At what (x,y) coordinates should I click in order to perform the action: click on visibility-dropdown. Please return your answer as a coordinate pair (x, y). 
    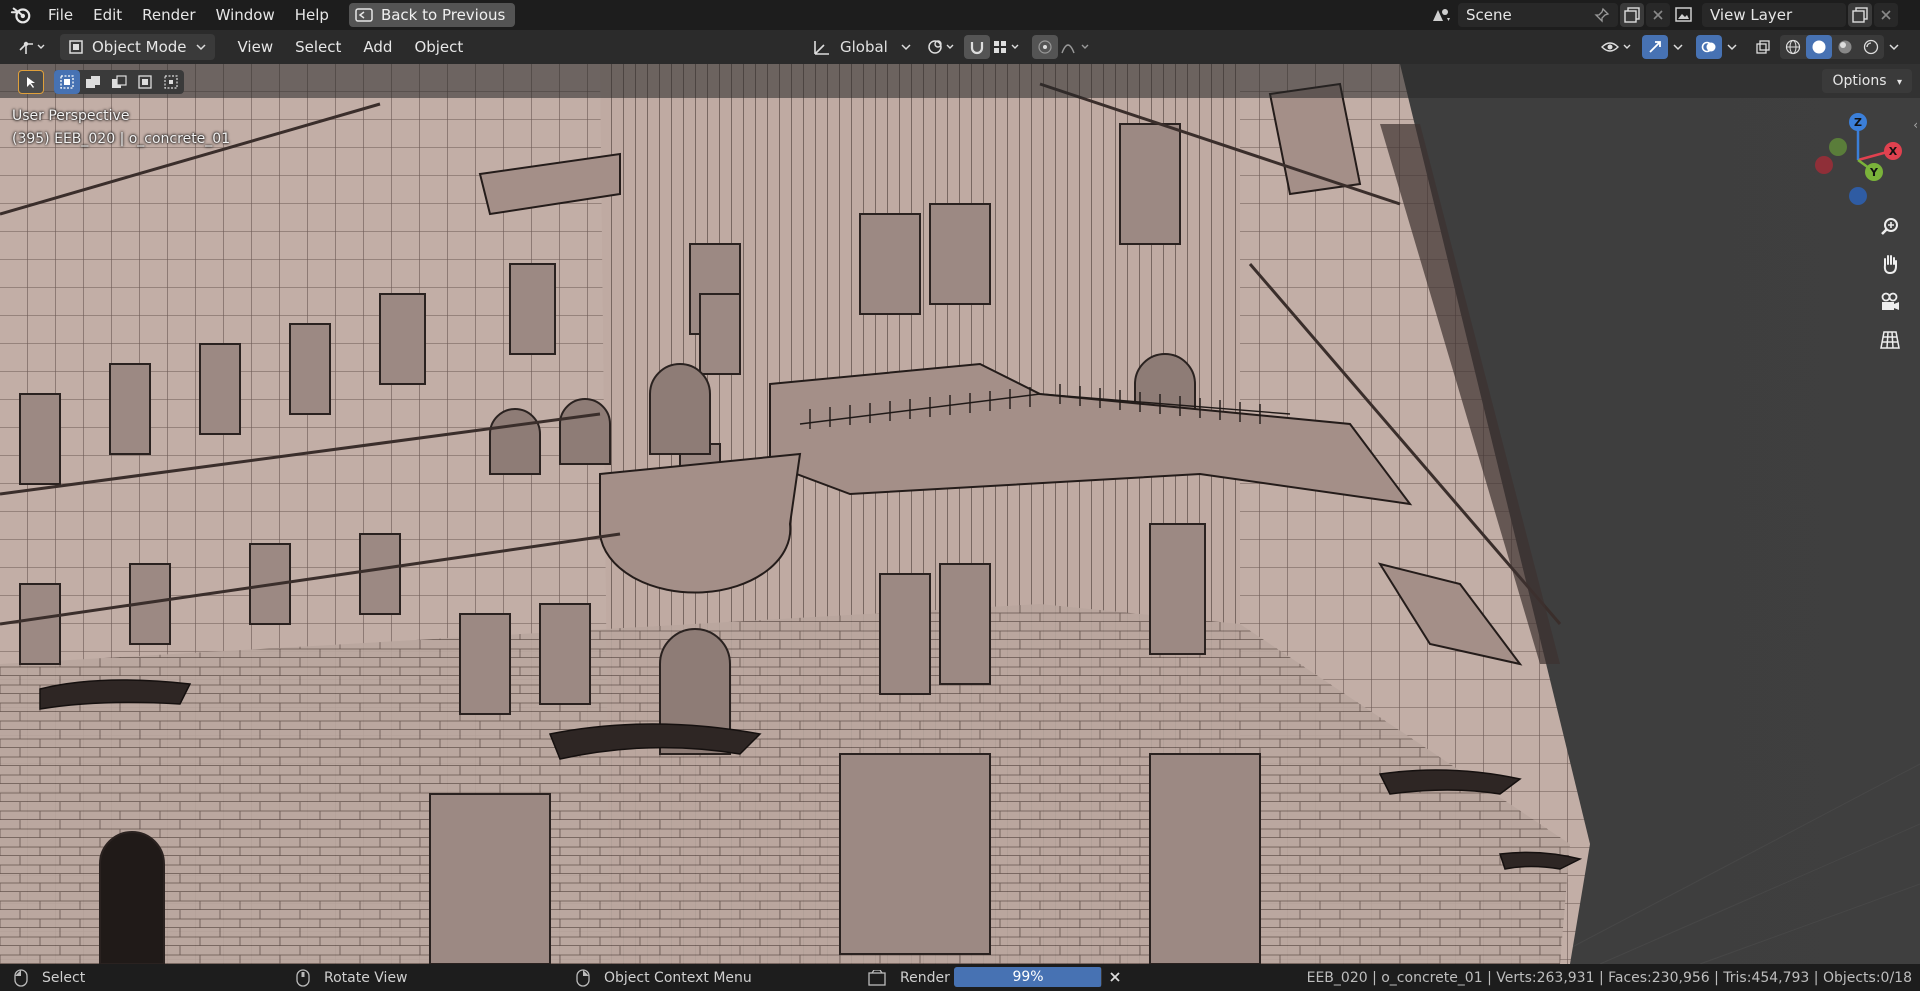
    Looking at the image, I should click on (1617, 47).